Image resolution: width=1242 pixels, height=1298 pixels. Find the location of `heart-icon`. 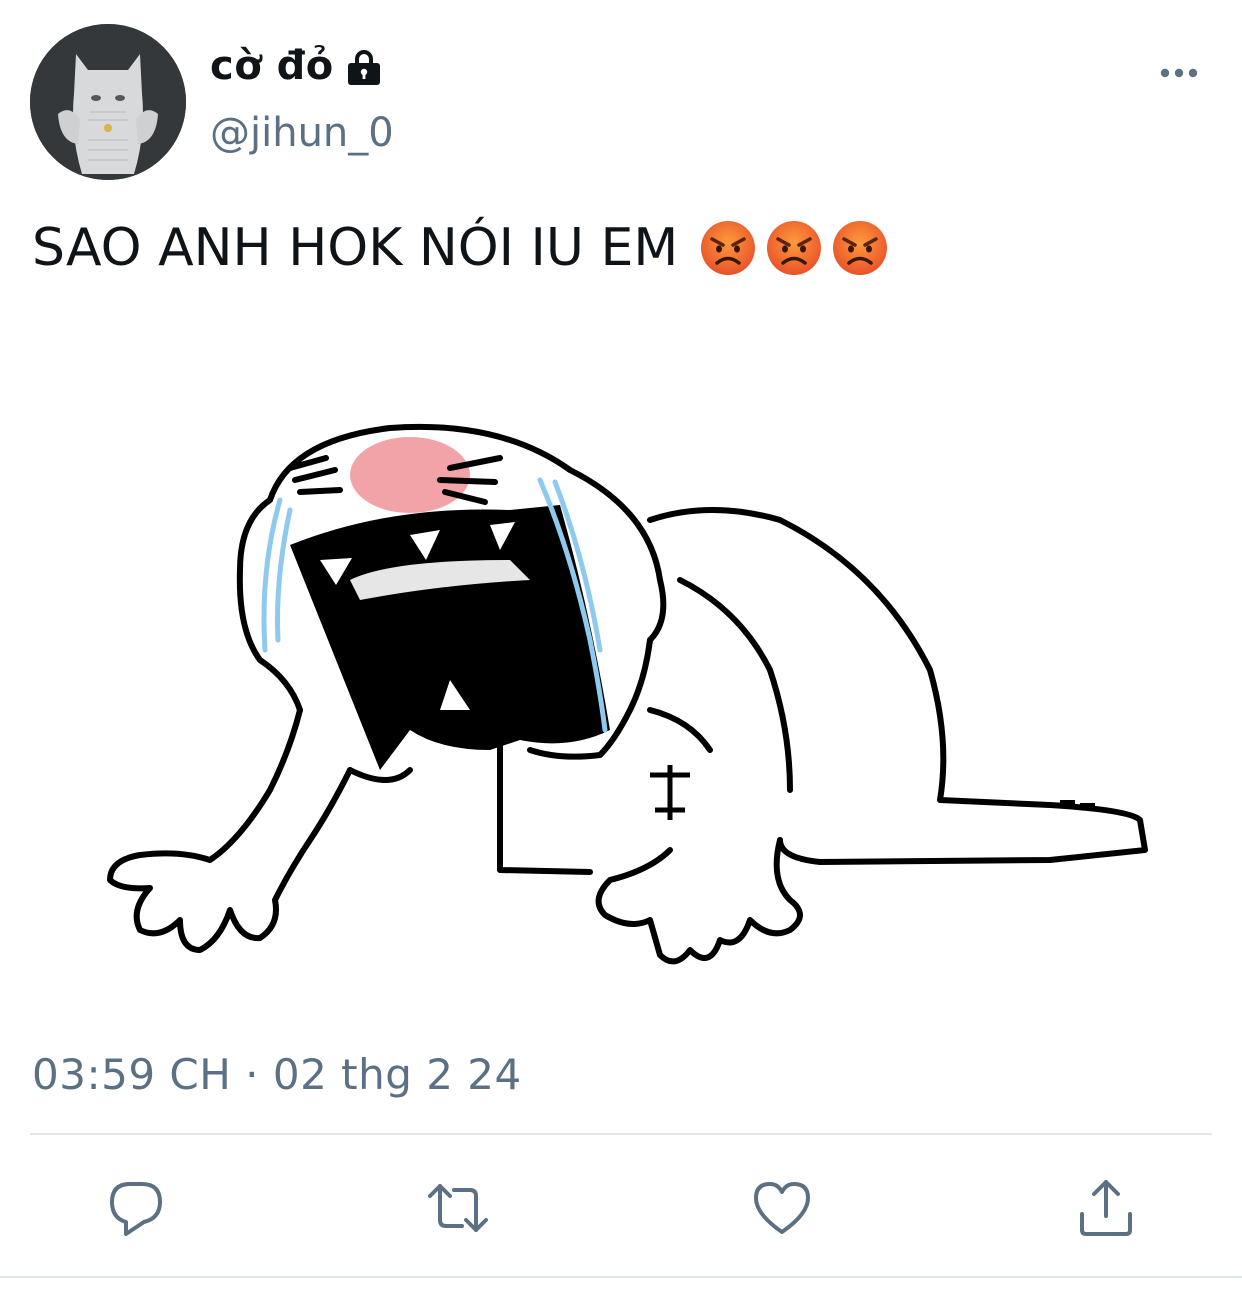

heart-icon is located at coordinates (782, 1208).